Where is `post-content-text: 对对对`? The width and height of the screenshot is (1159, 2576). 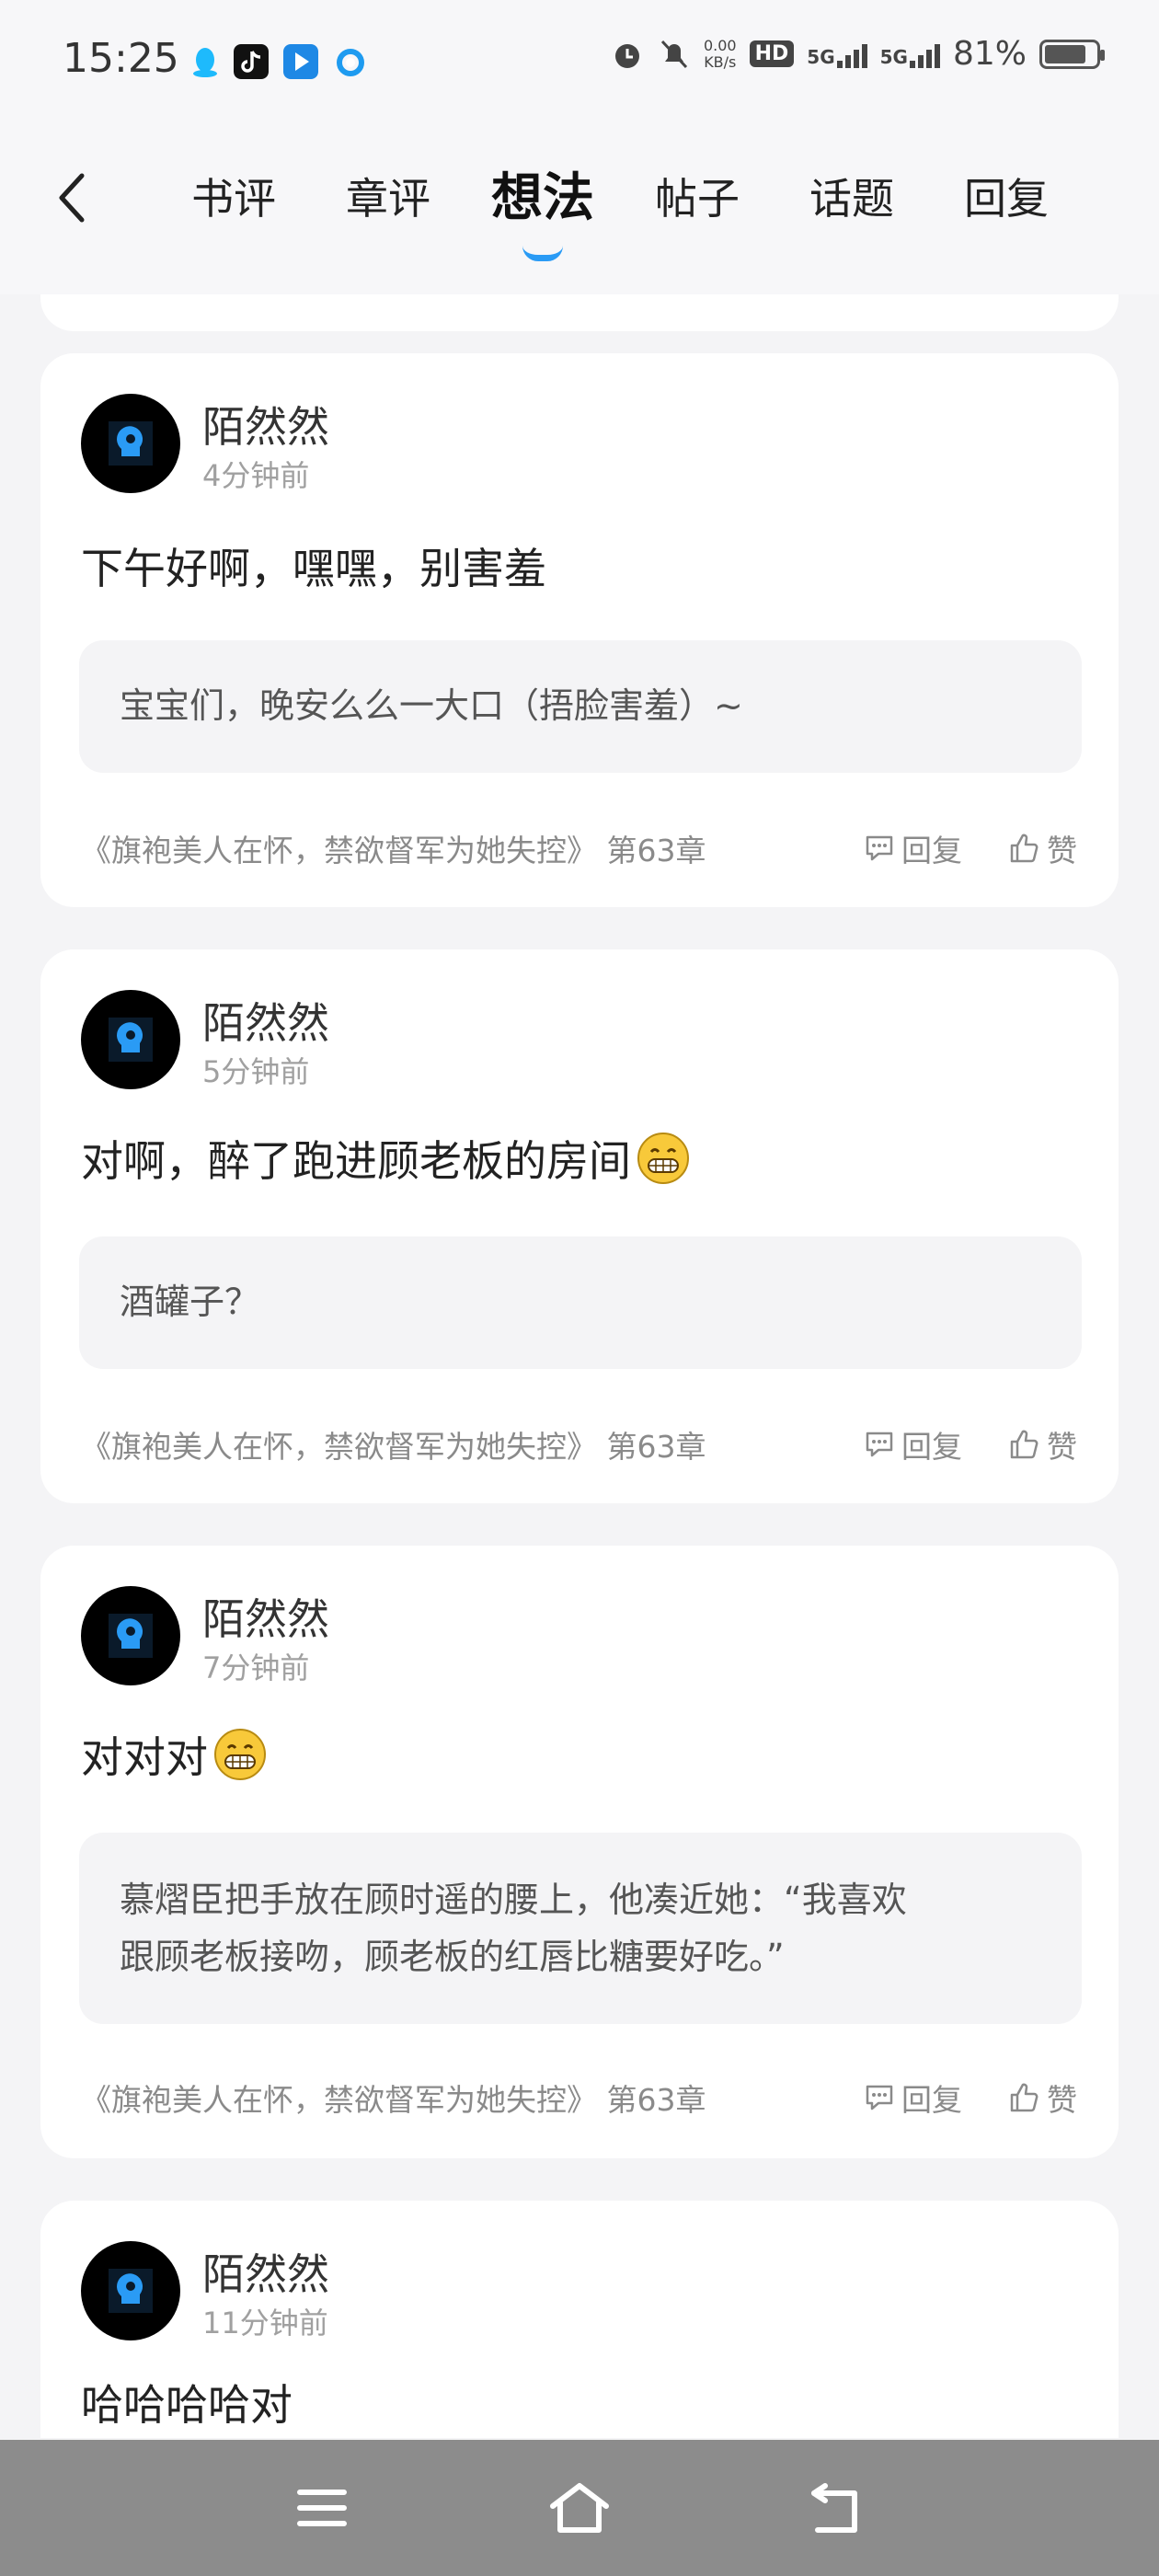
post-content-text: 对对对 is located at coordinates (144, 1757).